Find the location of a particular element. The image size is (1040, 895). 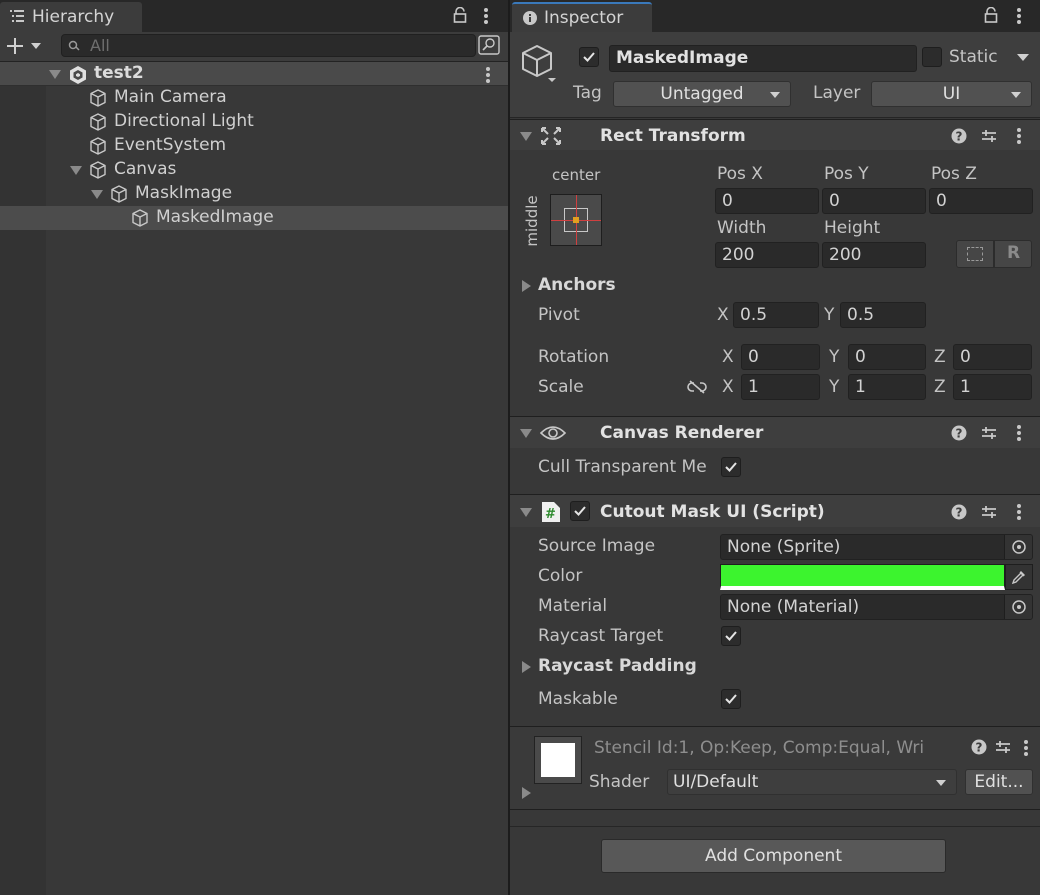

tag-dropdown: Untagged is located at coordinates (702, 94).